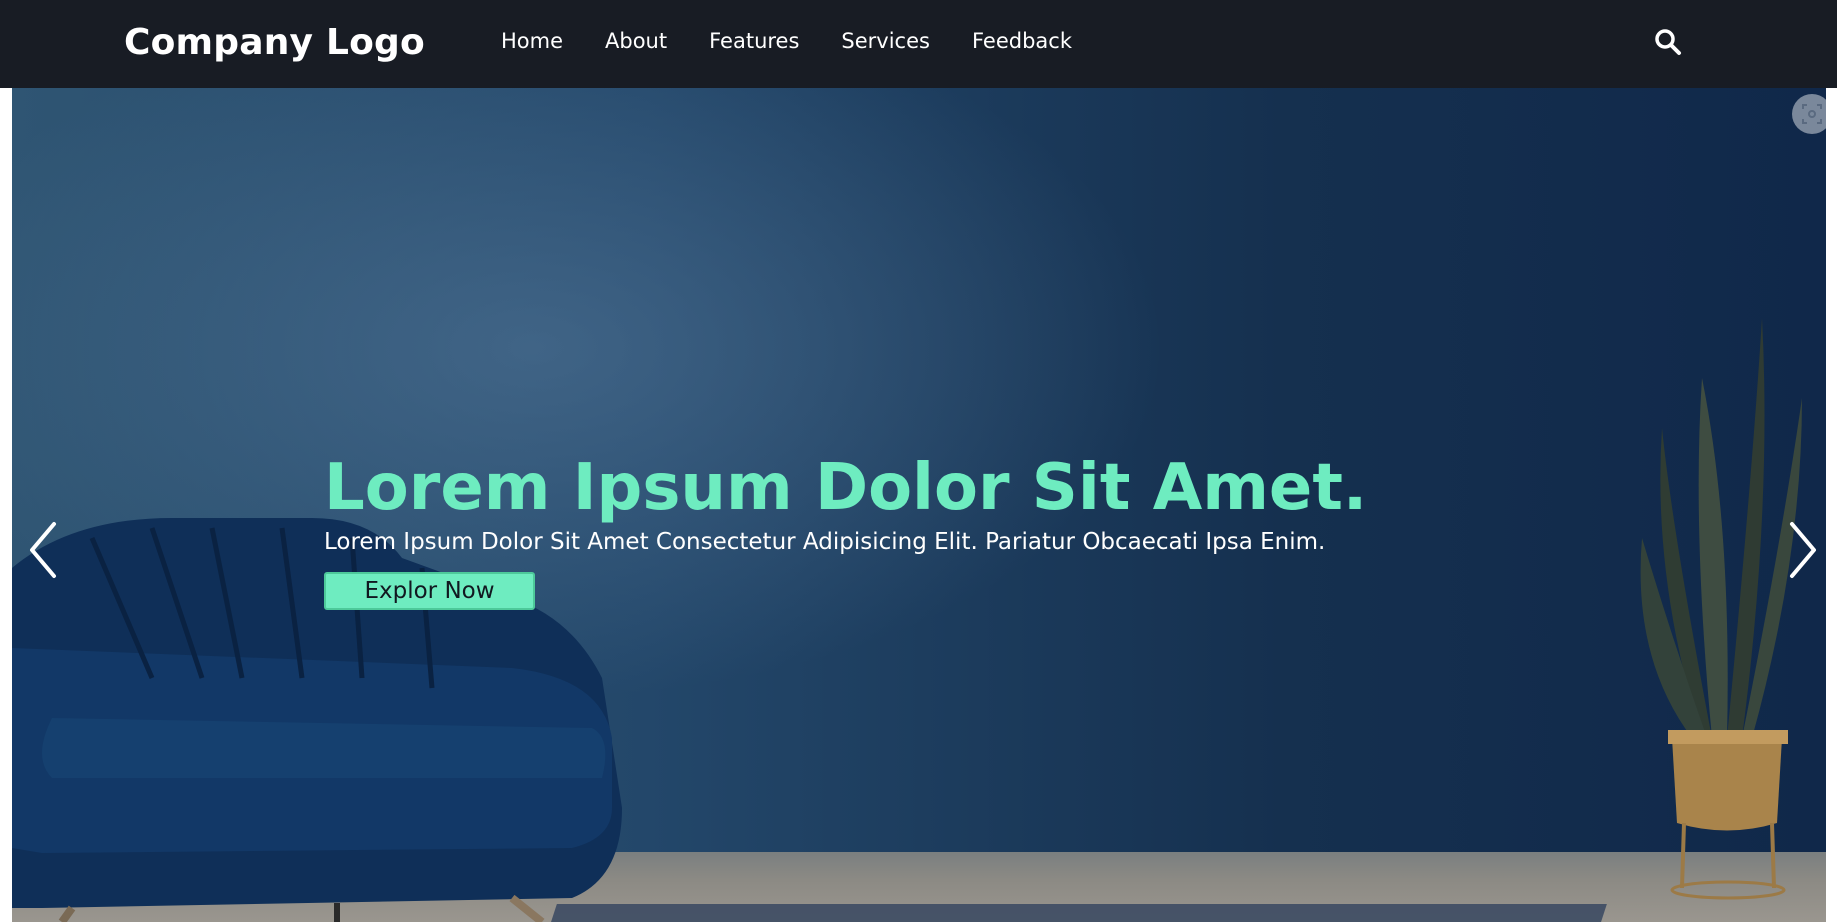 This screenshot has height=922, width=1837. Describe the element at coordinates (885, 41) in the screenshot. I see `nav-link-services: Services` at that location.